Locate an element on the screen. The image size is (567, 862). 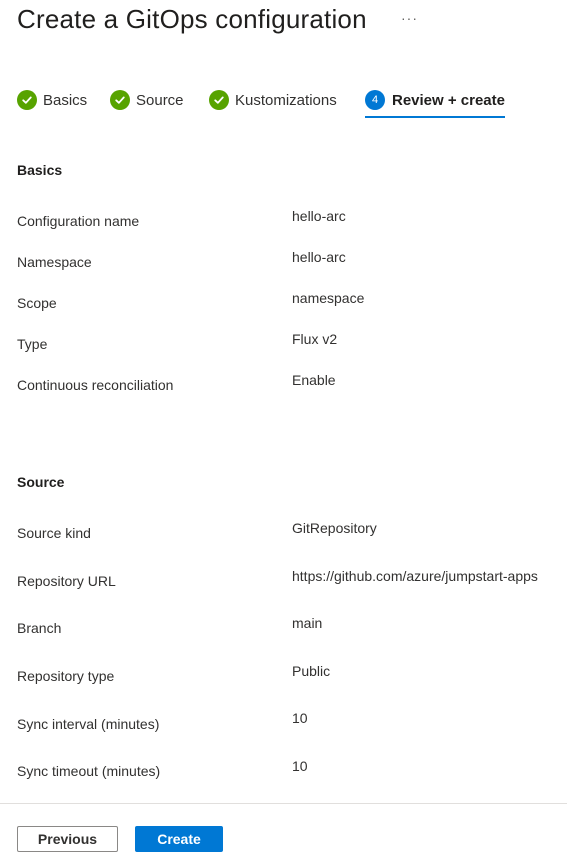
scope-label: Scope is located at coordinates (37, 303).